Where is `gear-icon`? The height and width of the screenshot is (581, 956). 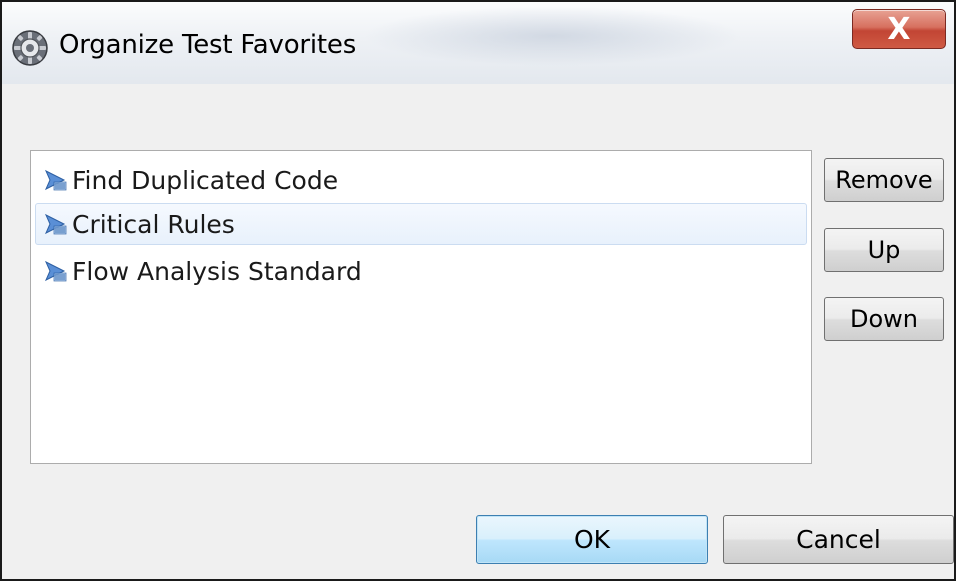
gear-icon is located at coordinates (30, 48).